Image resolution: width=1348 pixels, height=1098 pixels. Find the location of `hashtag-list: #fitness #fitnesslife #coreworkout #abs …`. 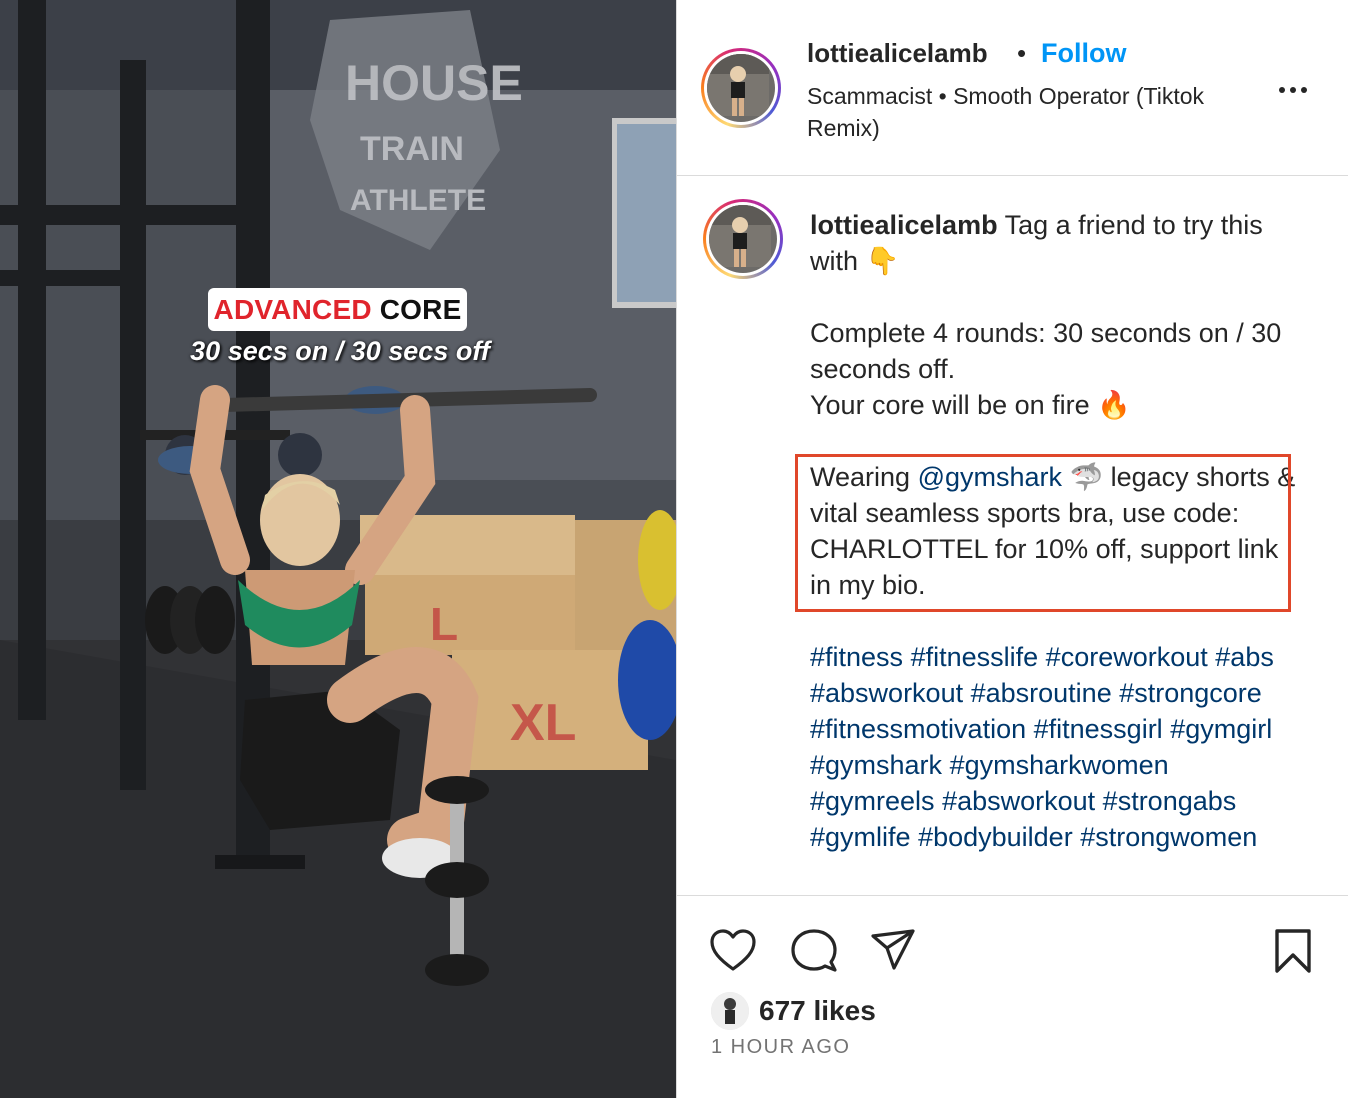

hashtag-list: #fitness #fitnesslife #coreworkout #abs … is located at coordinates (1055, 747).